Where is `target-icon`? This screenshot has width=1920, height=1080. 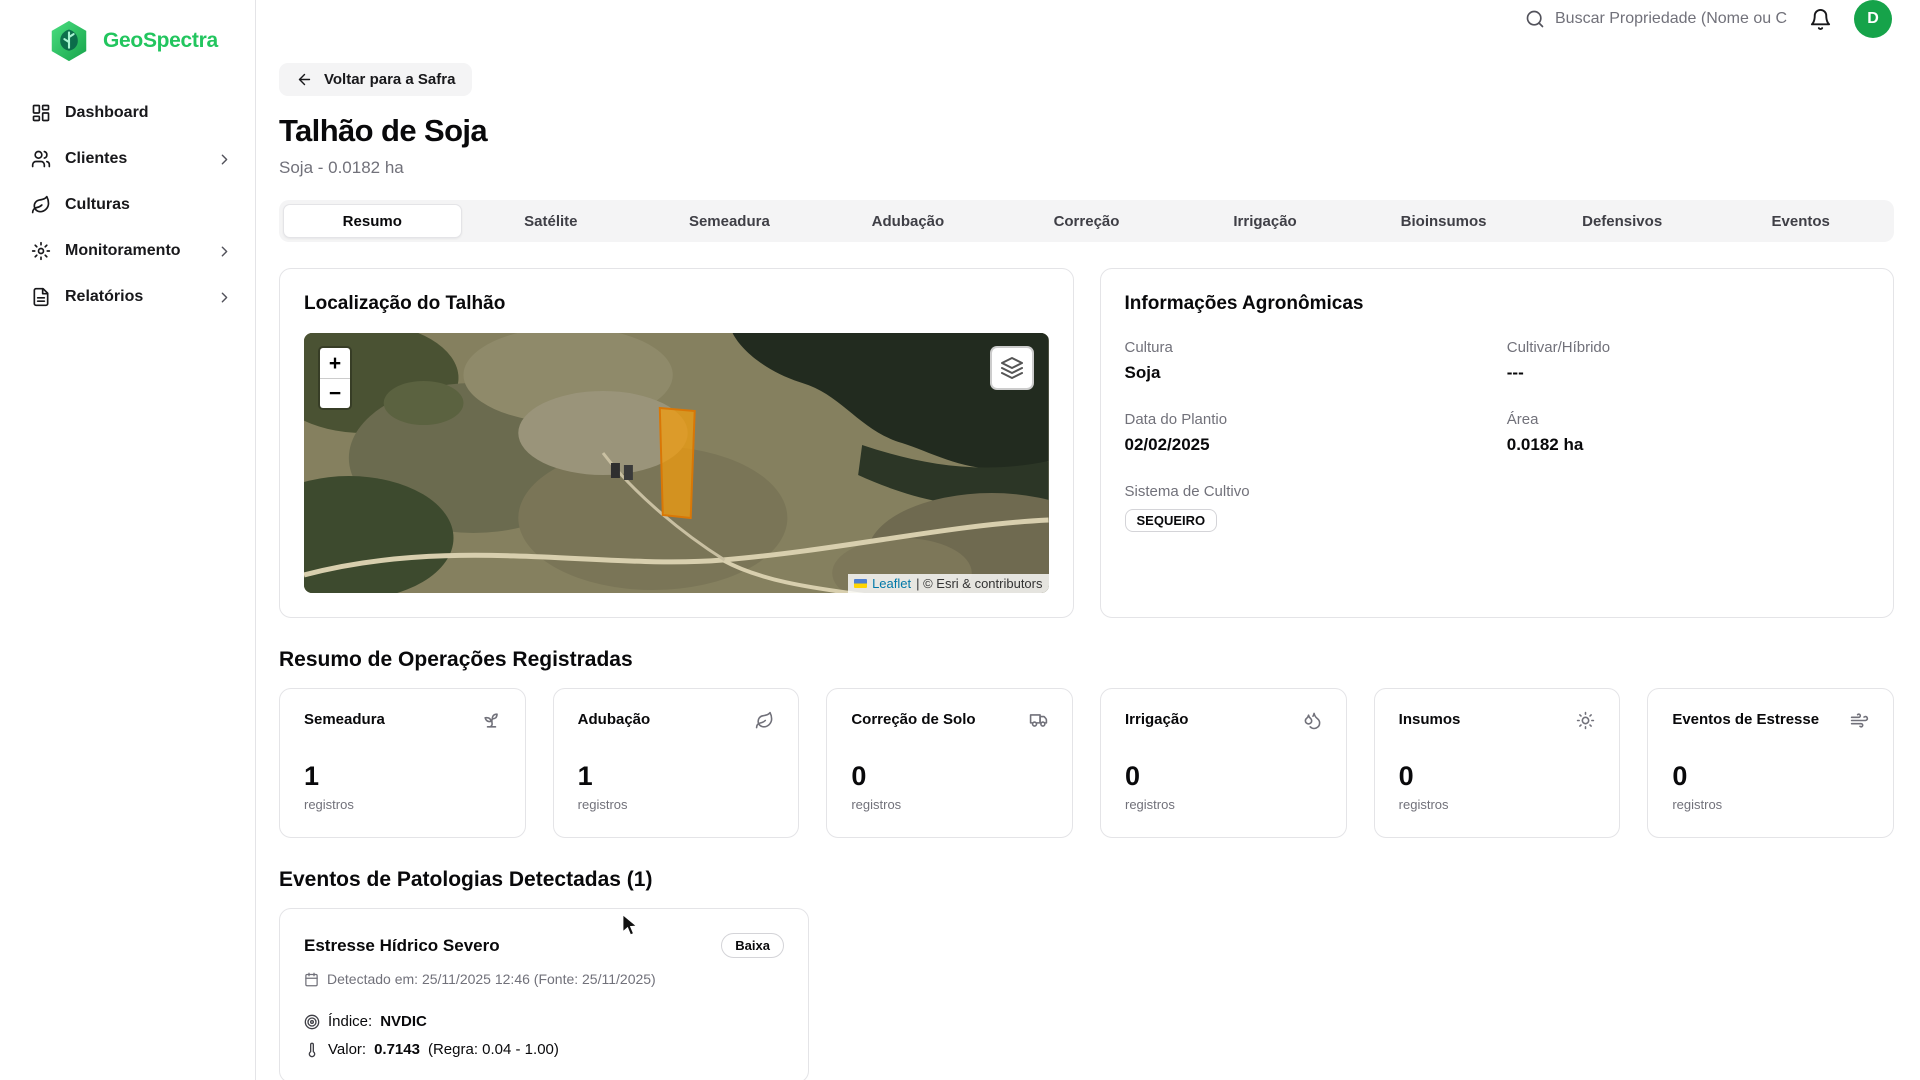 target-icon is located at coordinates (312, 1021).